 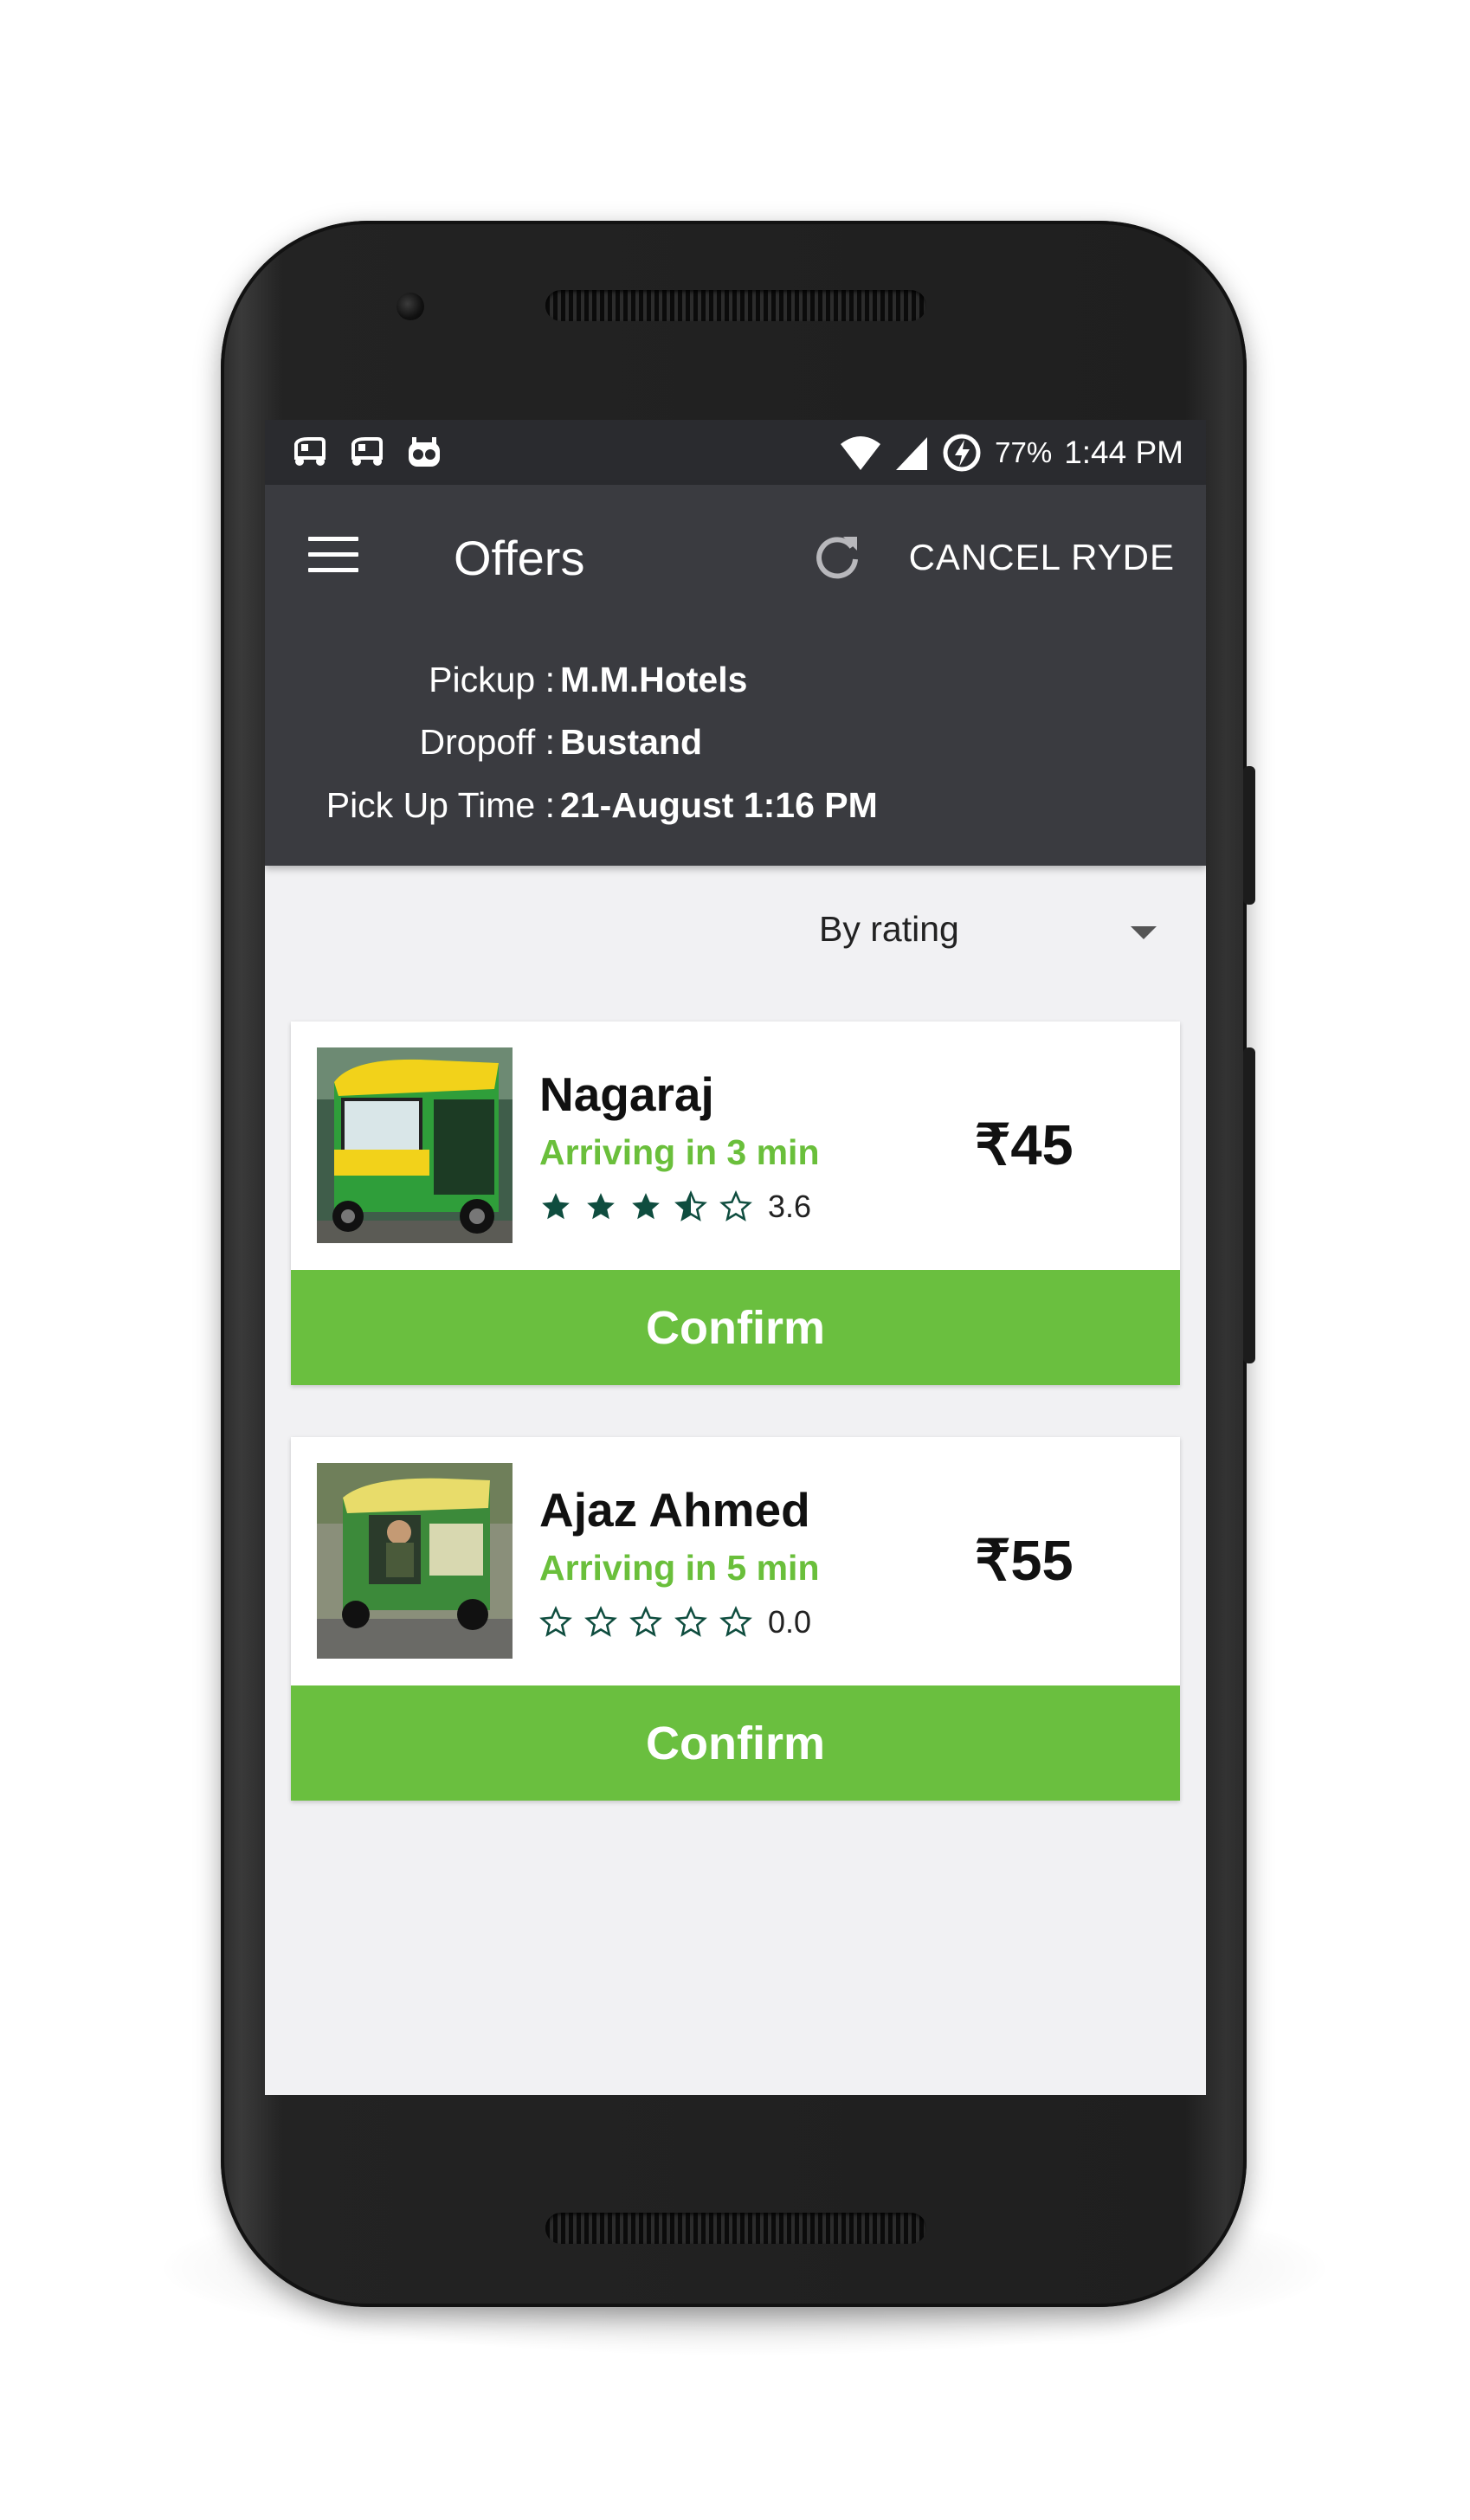 I want to click on hamburger-menu-icon, so click(x=334, y=557).